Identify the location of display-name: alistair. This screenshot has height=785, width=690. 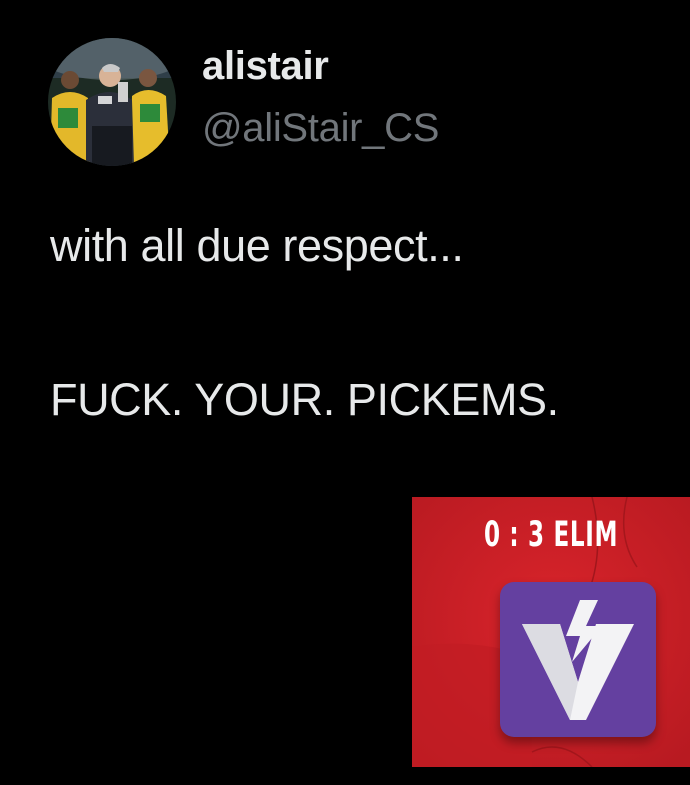
(265, 66).